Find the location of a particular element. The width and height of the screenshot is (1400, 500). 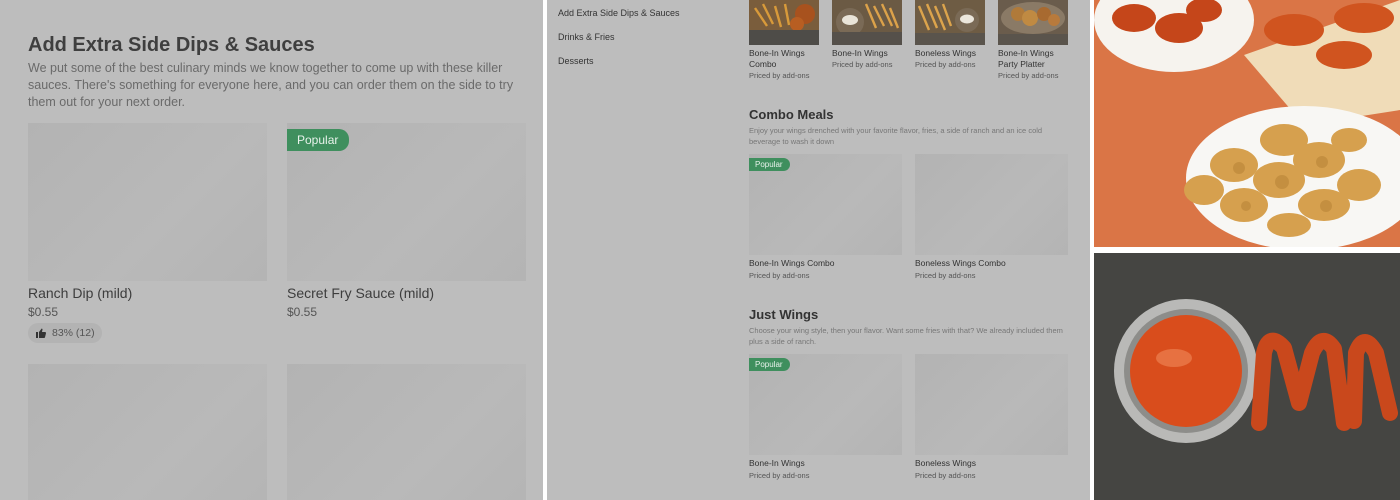

top-item-bone-in-wings: Bone-In Wings Priced by add-ons is located at coordinates (869, 42).